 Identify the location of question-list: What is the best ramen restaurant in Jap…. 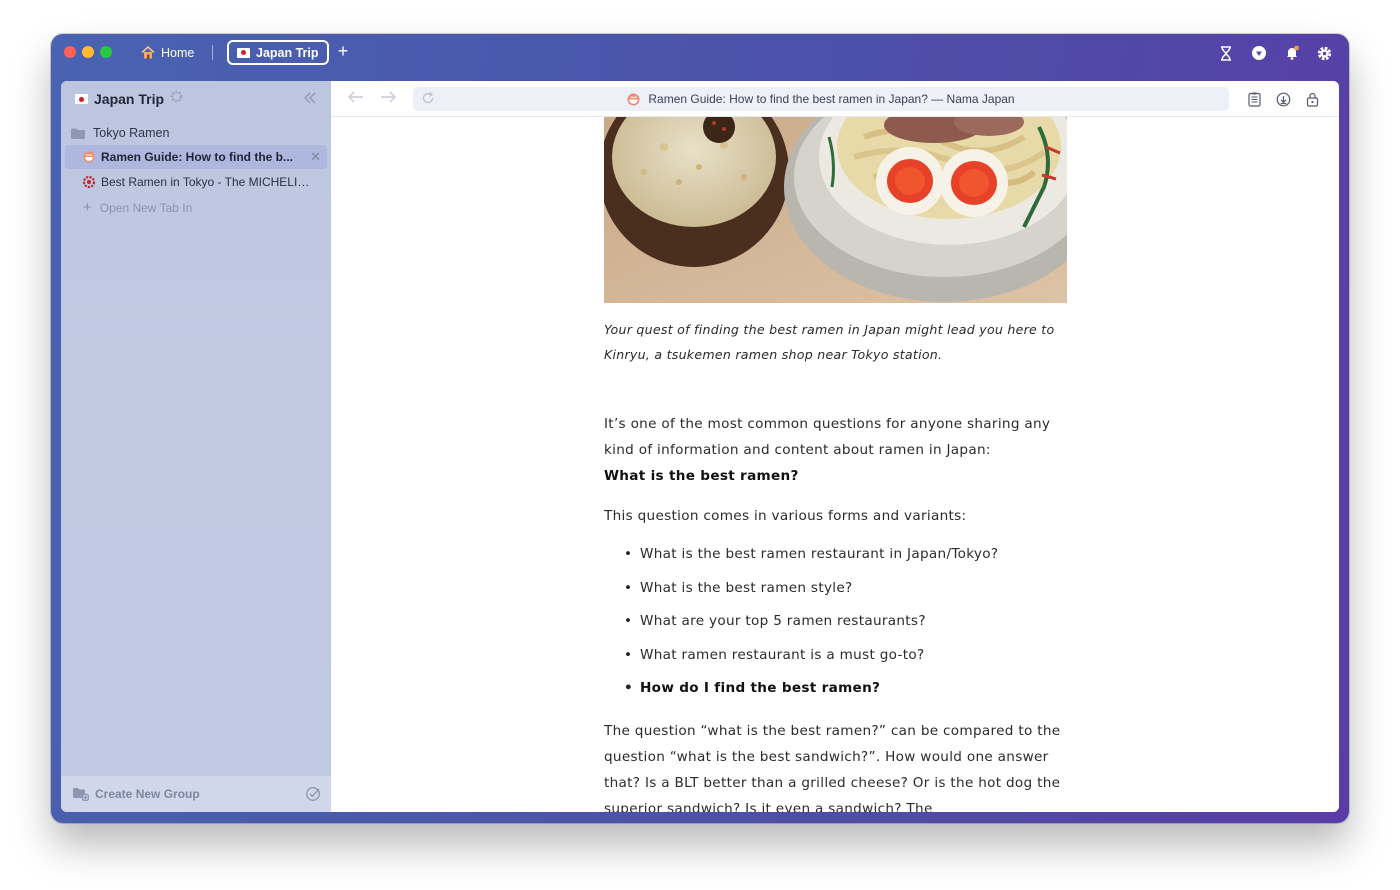
(844, 625).